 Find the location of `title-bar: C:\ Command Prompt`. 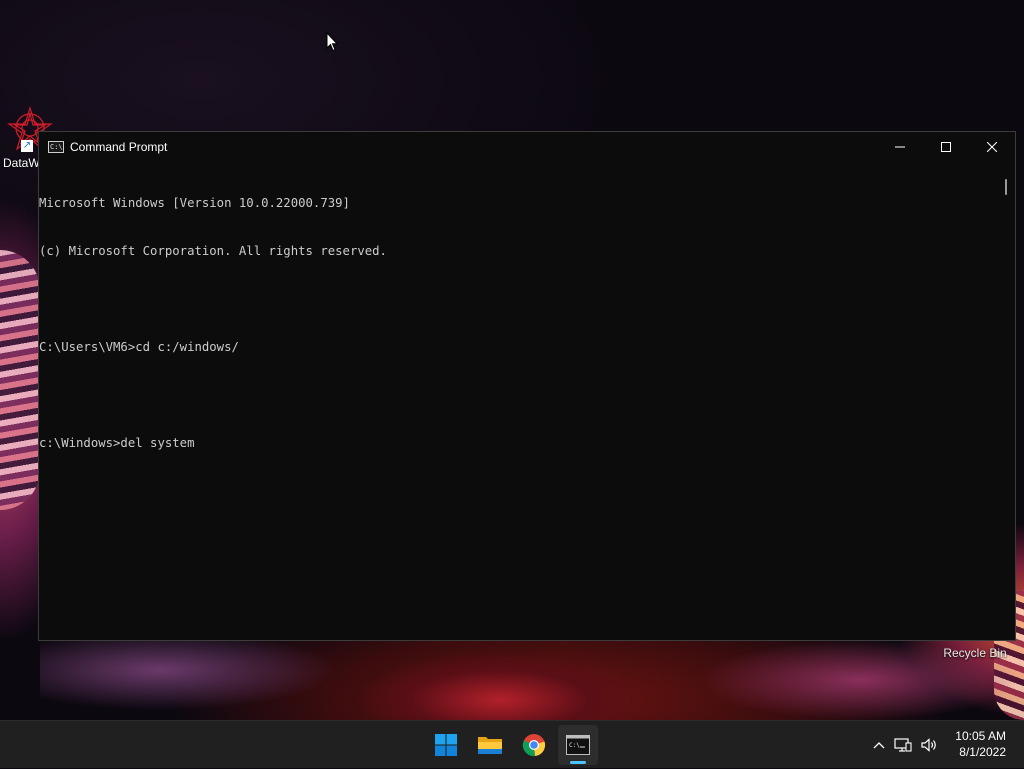

title-bar: C:\ Command Prompt is located at coordinates (527, 146).